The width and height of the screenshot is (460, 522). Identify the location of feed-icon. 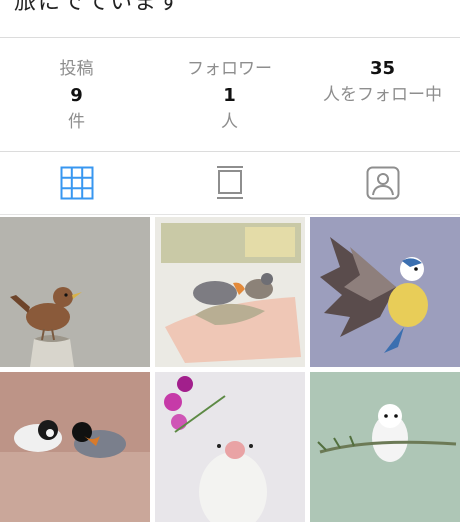
(229, 182).